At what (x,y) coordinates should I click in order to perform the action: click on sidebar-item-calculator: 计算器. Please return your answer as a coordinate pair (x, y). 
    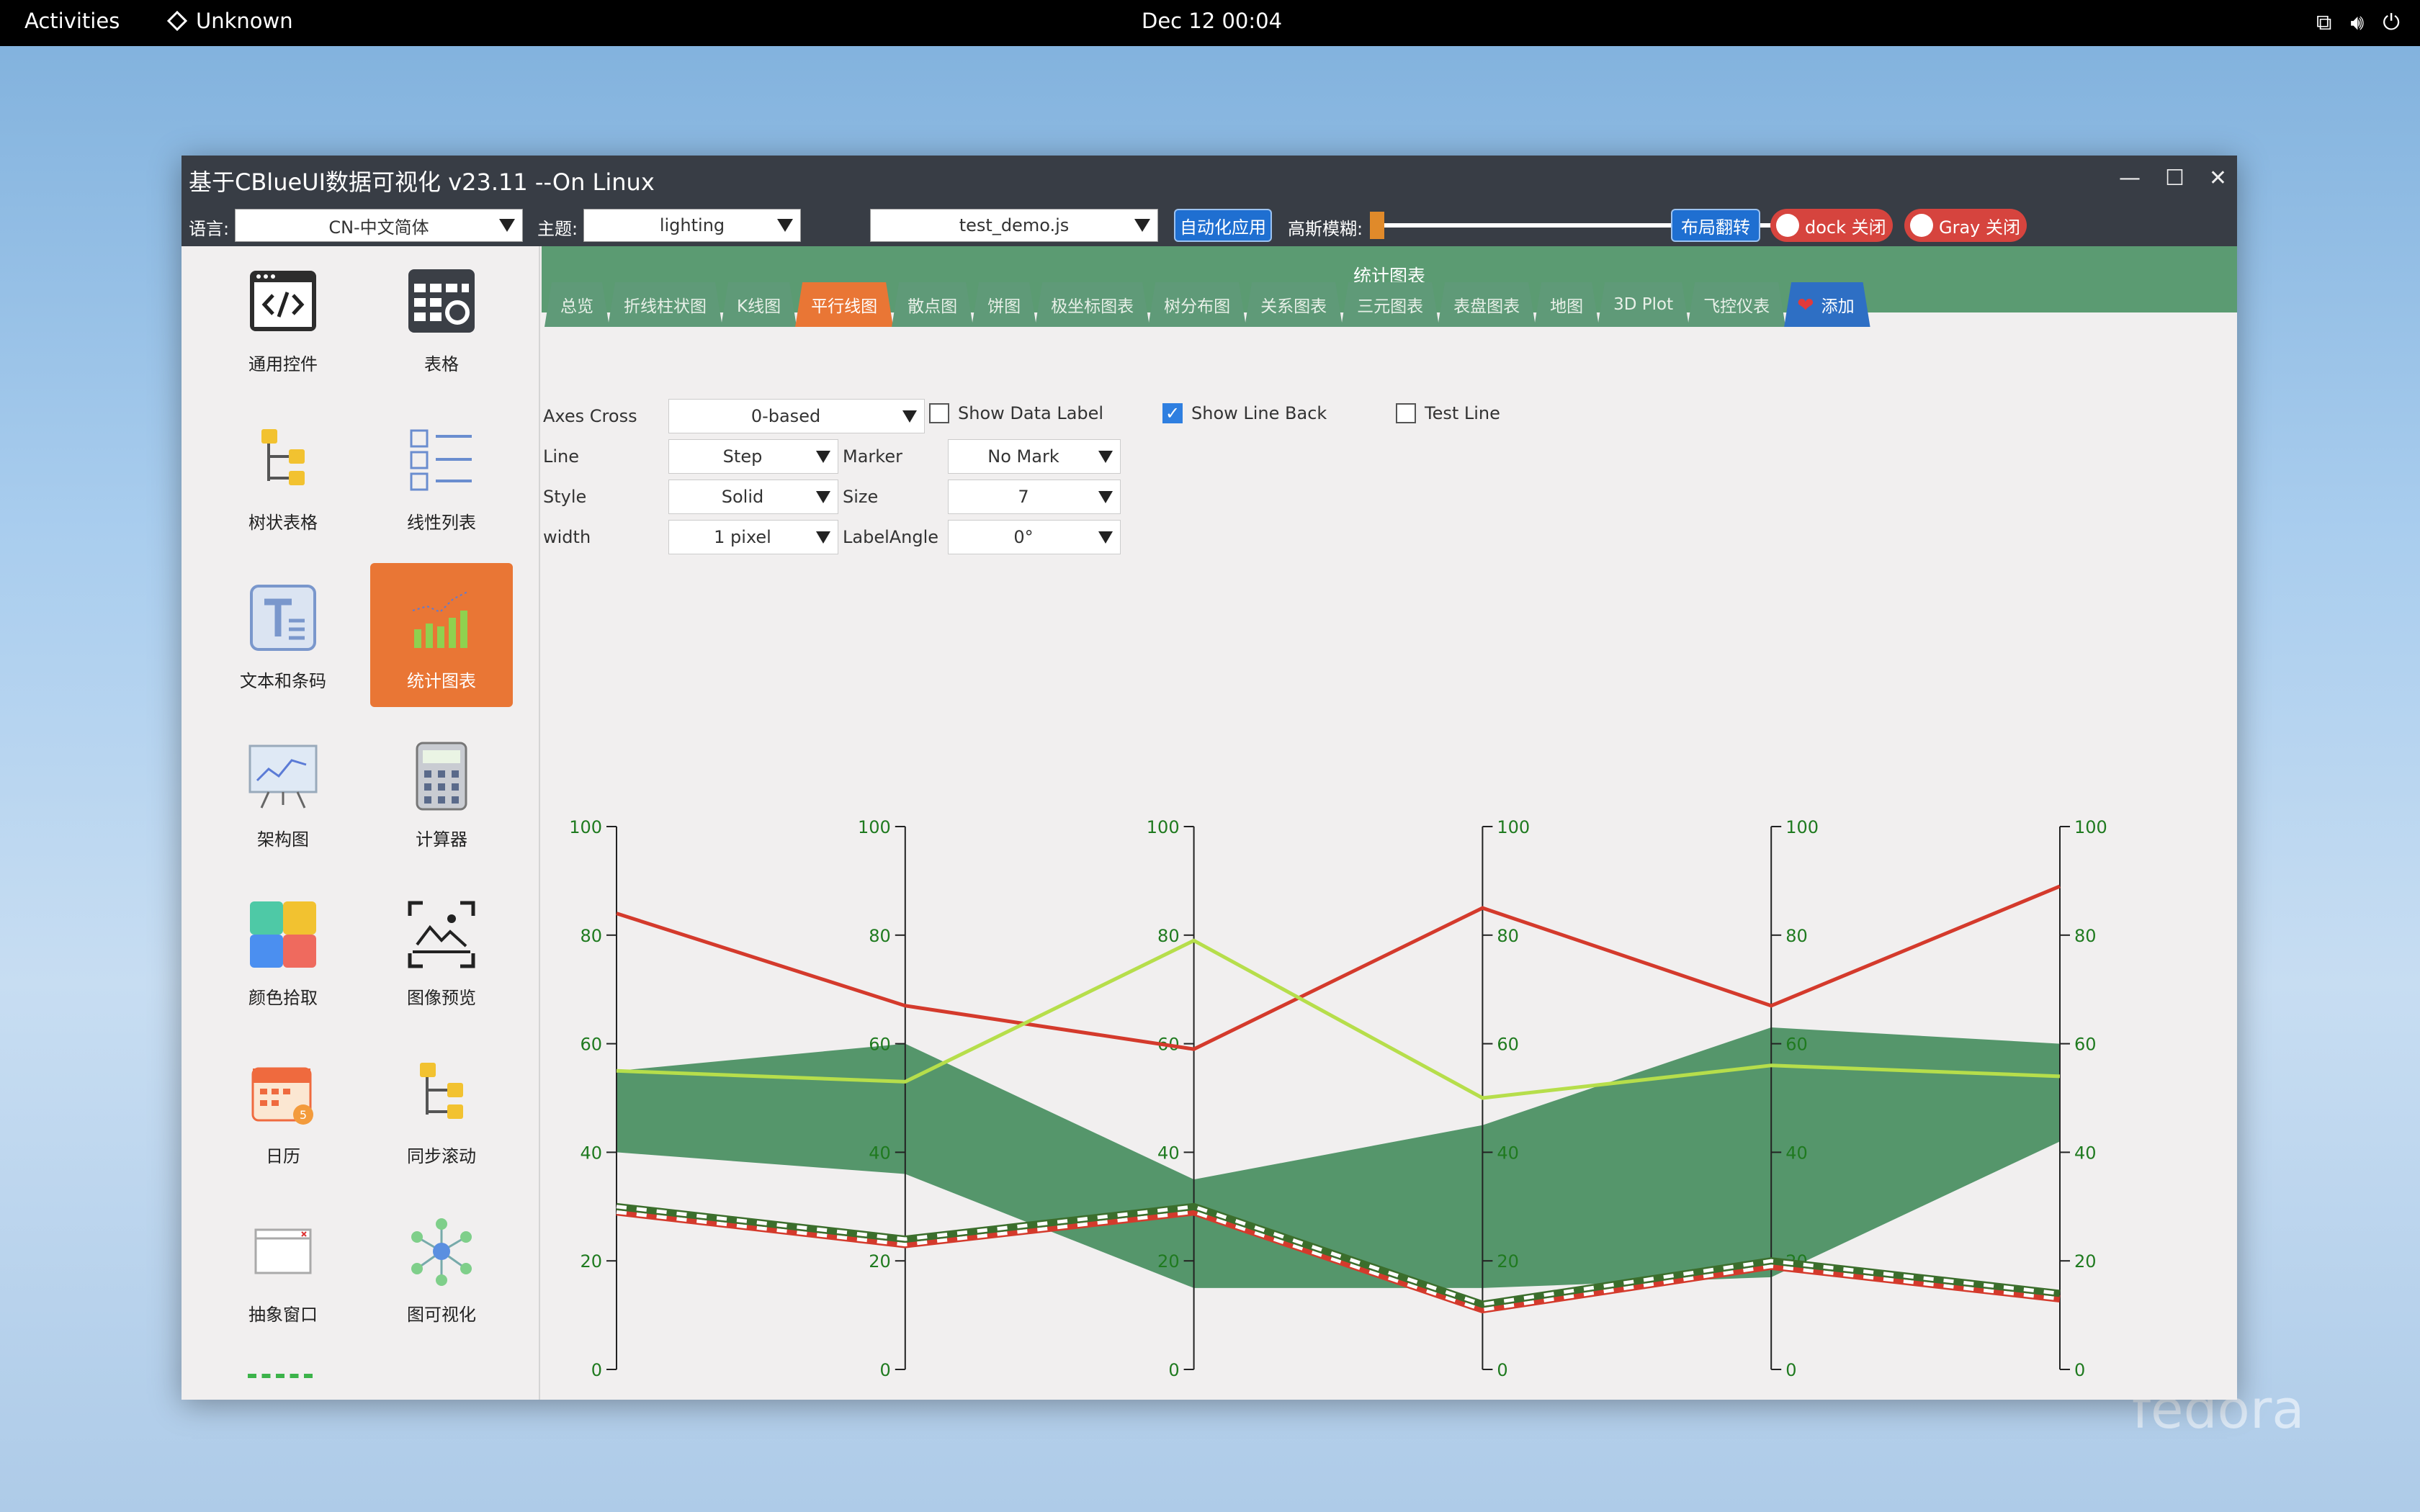
    Looking at the image, I should click on (442, 793).